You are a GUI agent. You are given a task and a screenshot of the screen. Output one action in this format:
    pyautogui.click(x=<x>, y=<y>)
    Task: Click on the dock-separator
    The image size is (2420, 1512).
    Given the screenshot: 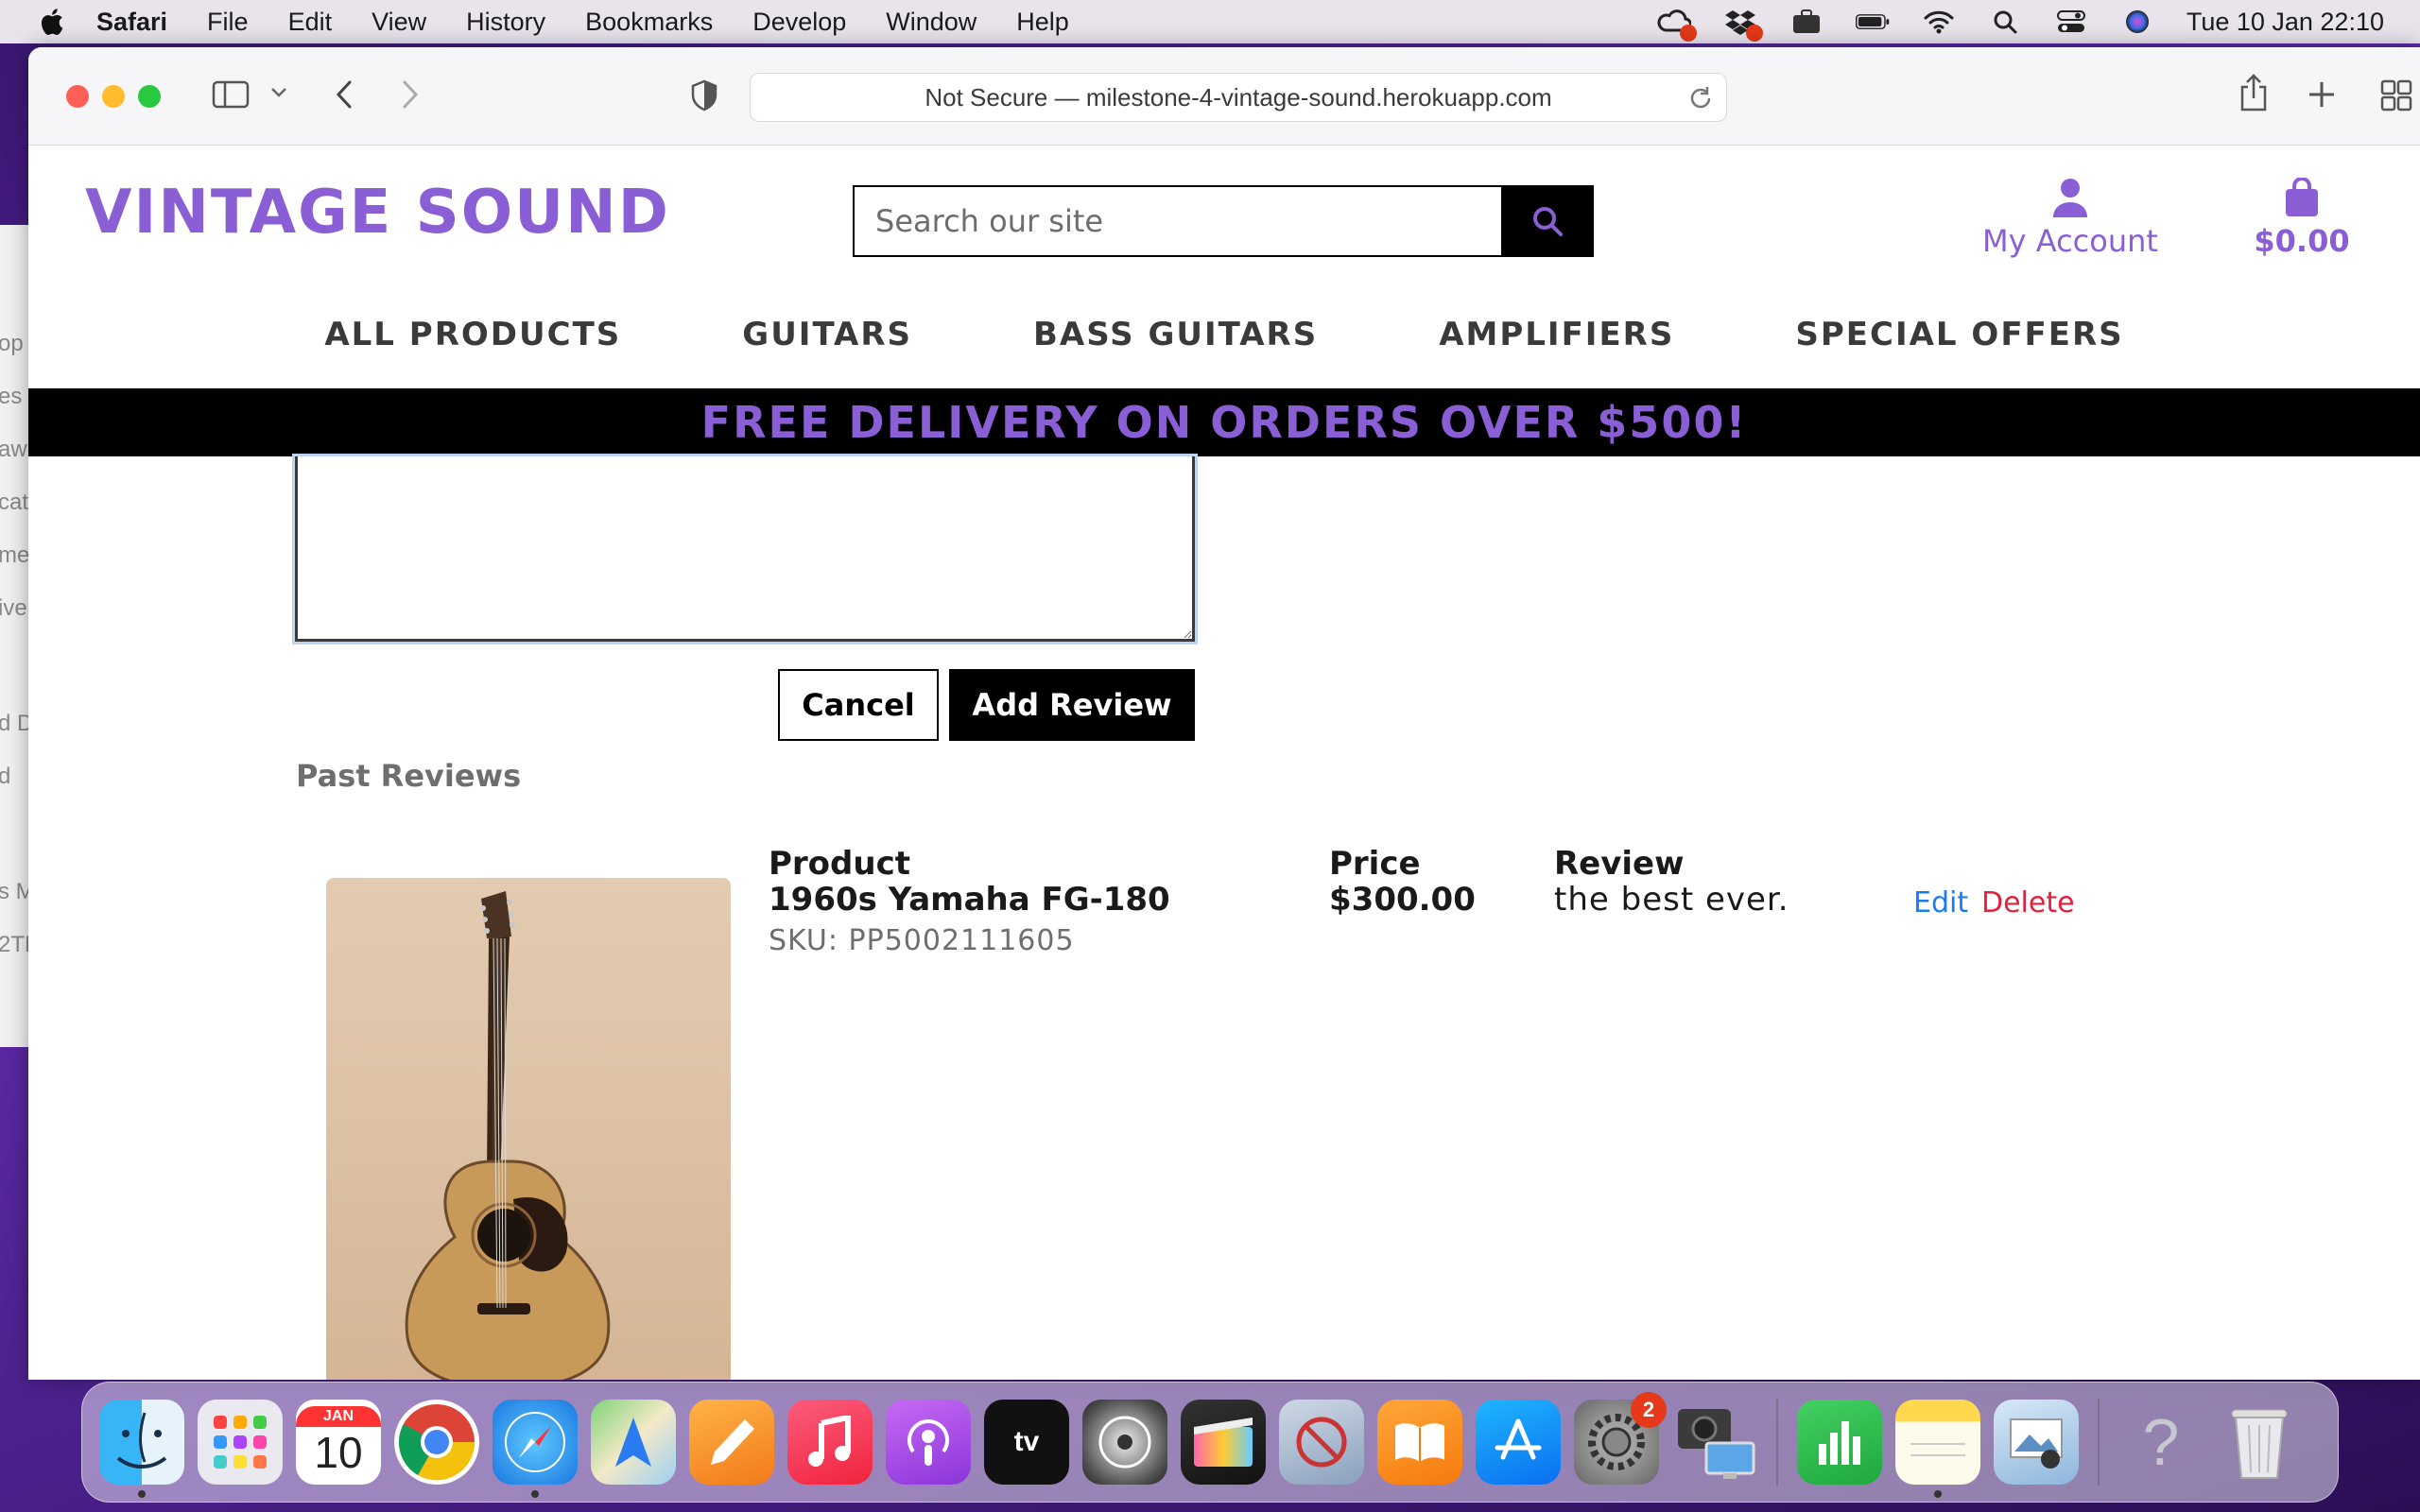 What is the action you would take?
    pyautogui.click(x=1777, y=1442)
    